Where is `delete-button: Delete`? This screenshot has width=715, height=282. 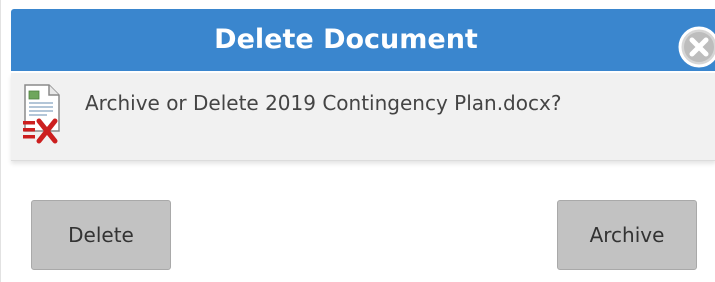
delete-button: Delete is located at coordinates (101, 235).